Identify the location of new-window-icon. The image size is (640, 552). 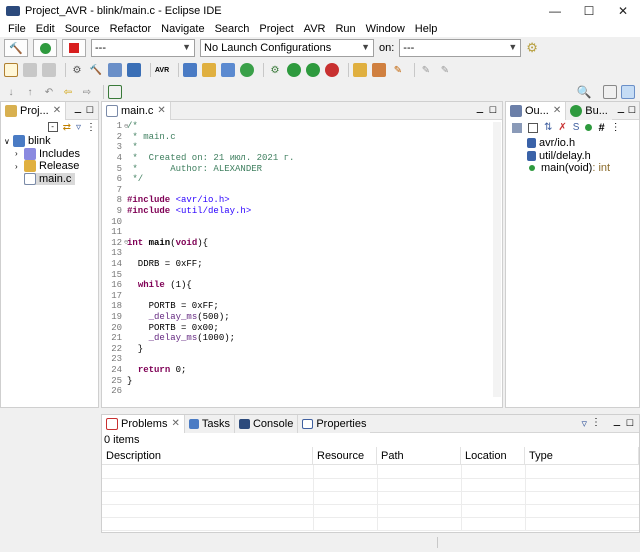
(115, 92).